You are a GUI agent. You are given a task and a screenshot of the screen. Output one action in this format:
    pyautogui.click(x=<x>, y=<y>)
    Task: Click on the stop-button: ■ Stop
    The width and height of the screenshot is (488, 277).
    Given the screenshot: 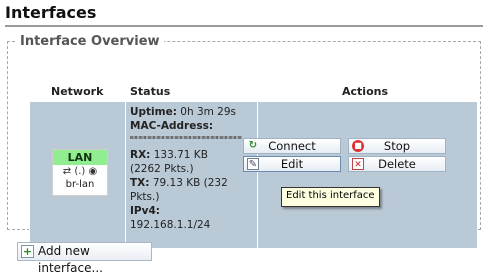 What is the action you would take?
    pyautogui.click(x=397, y=146)
    